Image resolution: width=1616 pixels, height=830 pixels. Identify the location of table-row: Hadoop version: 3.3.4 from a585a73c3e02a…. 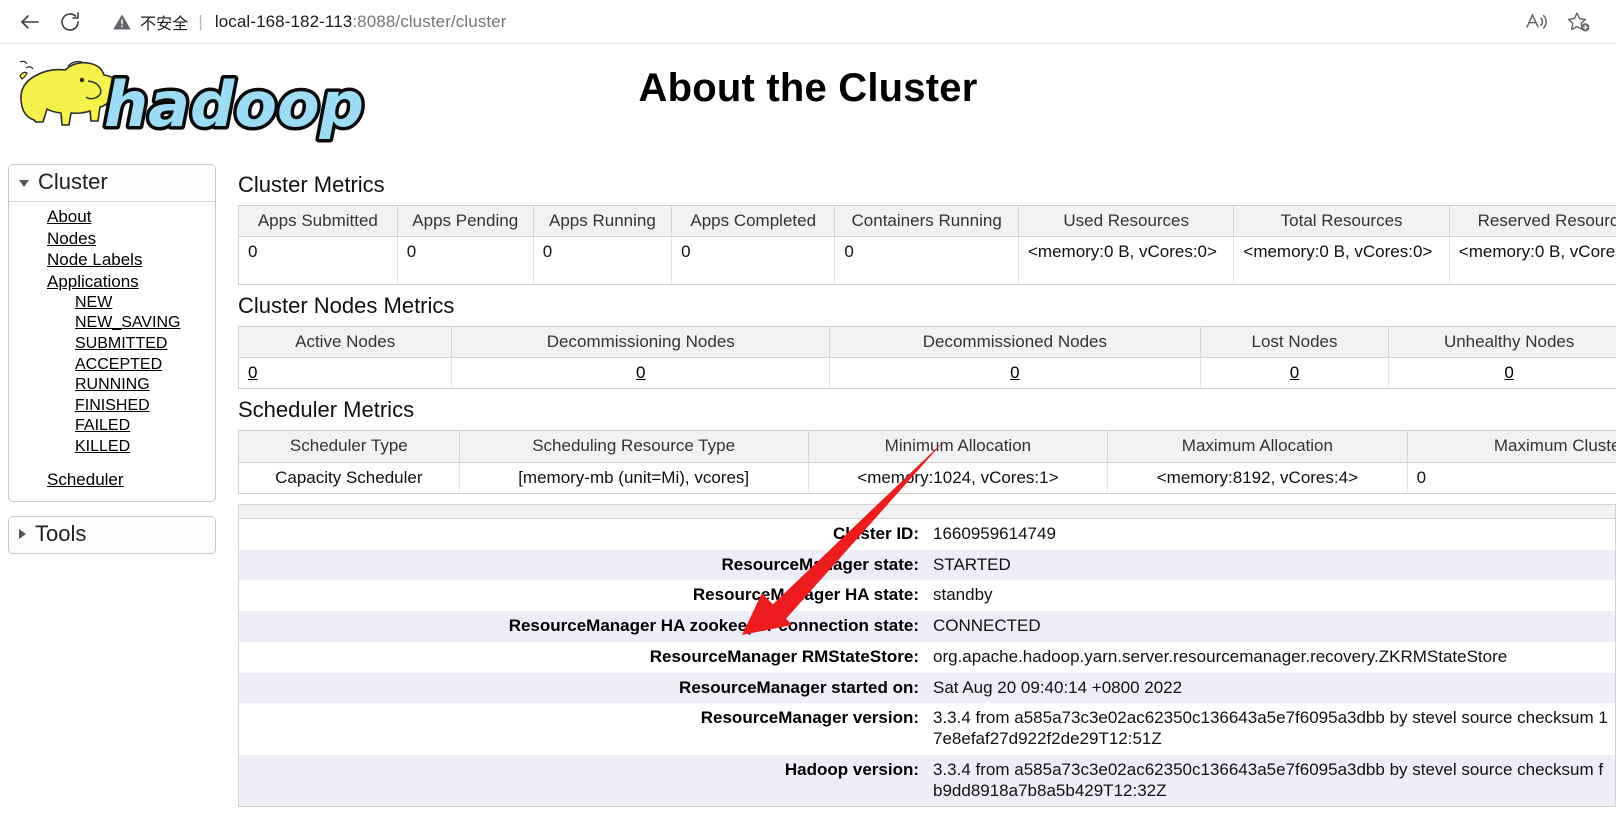
(927, 780).